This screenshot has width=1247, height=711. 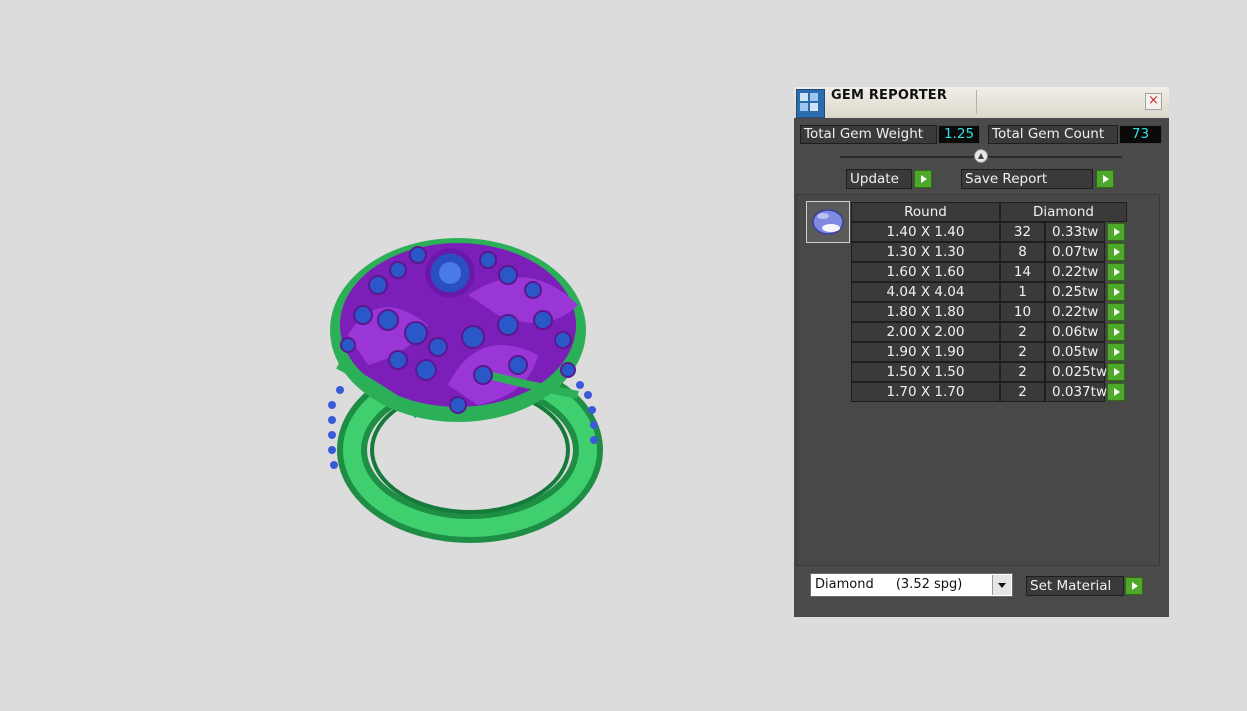 I want to click on gem-count-cell: 32, so click(x=1022, y=232).